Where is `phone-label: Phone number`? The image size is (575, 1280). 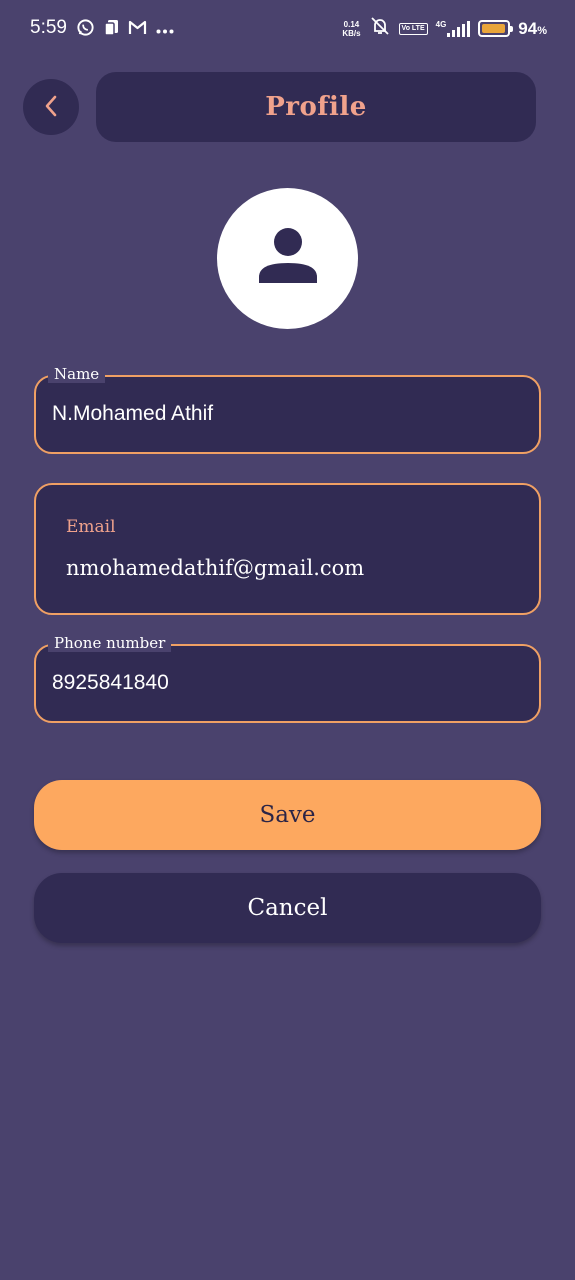 phone-label: Phone number is located at coordinates (110, 643).